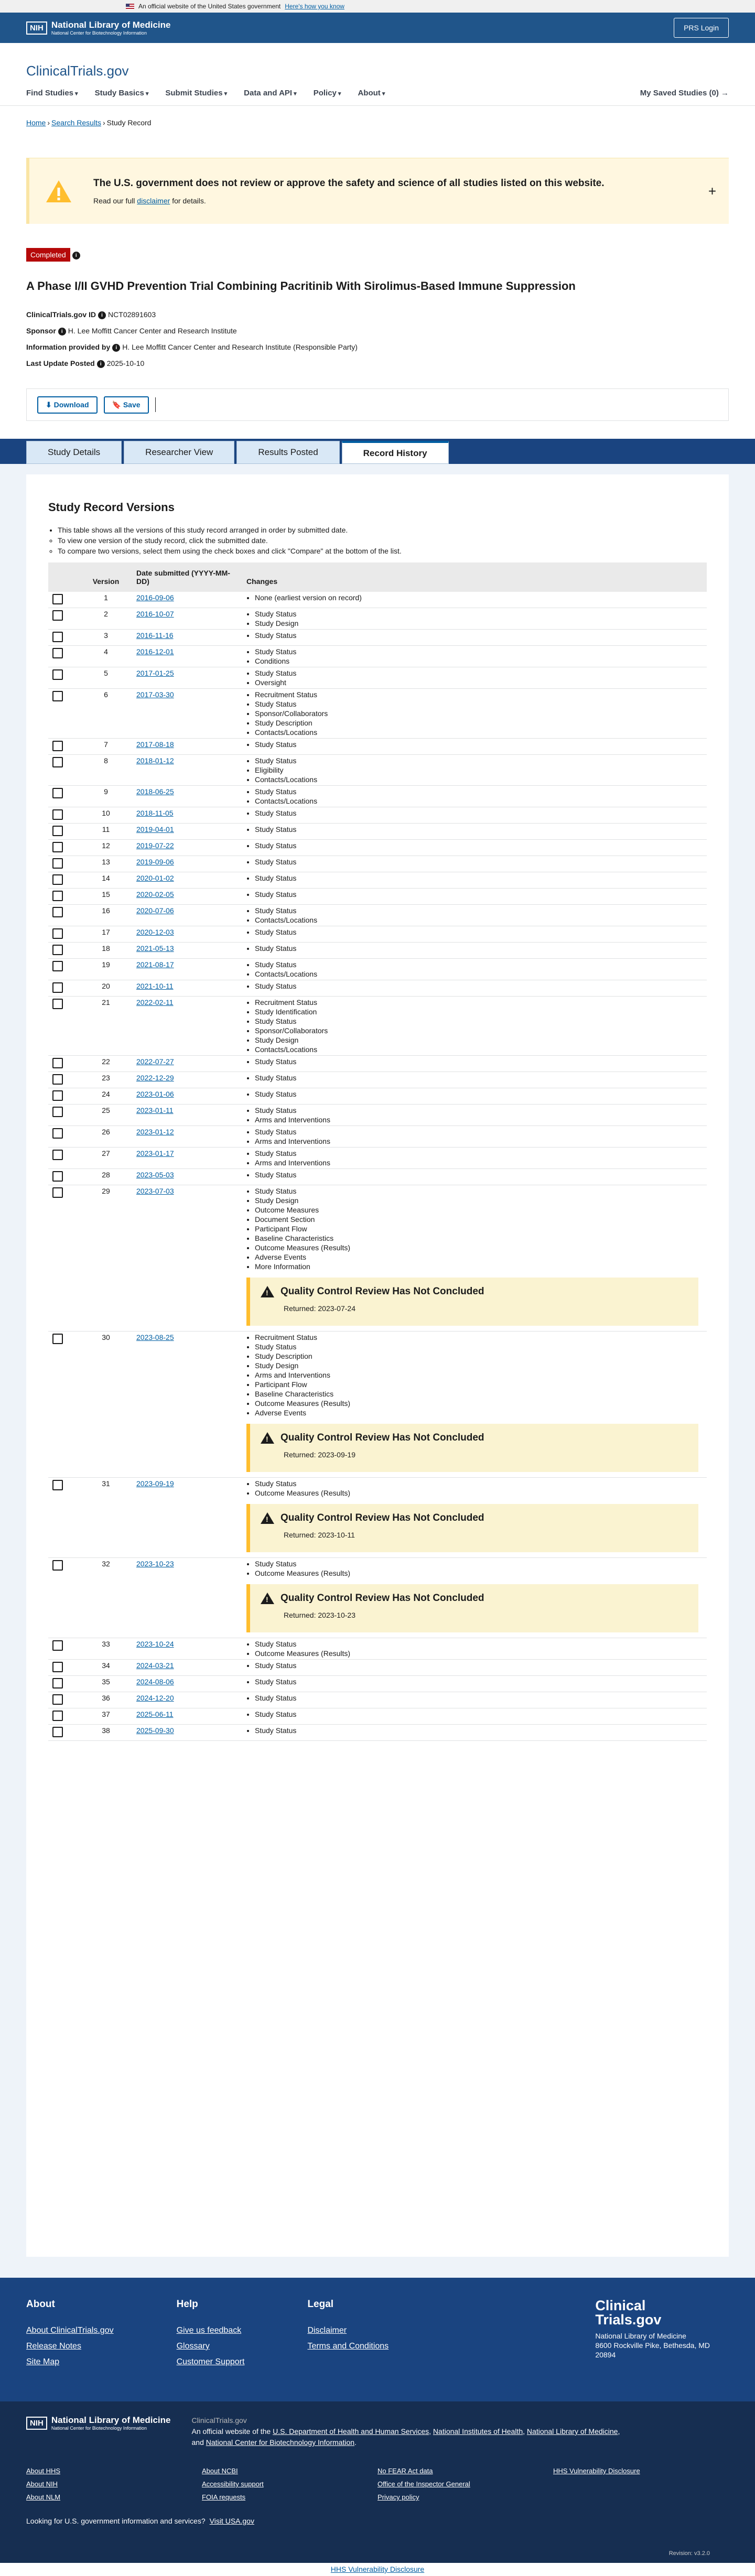  Describe the element at coordinates (155, 760) in the screenshot. I see `version-date-link: 2018-01-12` at that location.